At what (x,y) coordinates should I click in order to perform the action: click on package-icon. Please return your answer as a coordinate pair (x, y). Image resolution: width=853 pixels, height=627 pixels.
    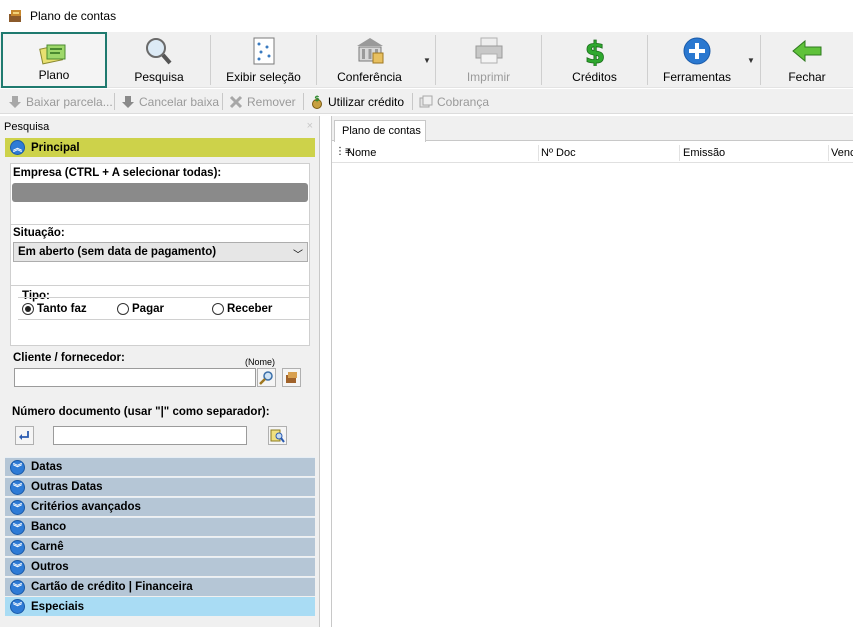
    Looking at the image, I should click on (291, 377).